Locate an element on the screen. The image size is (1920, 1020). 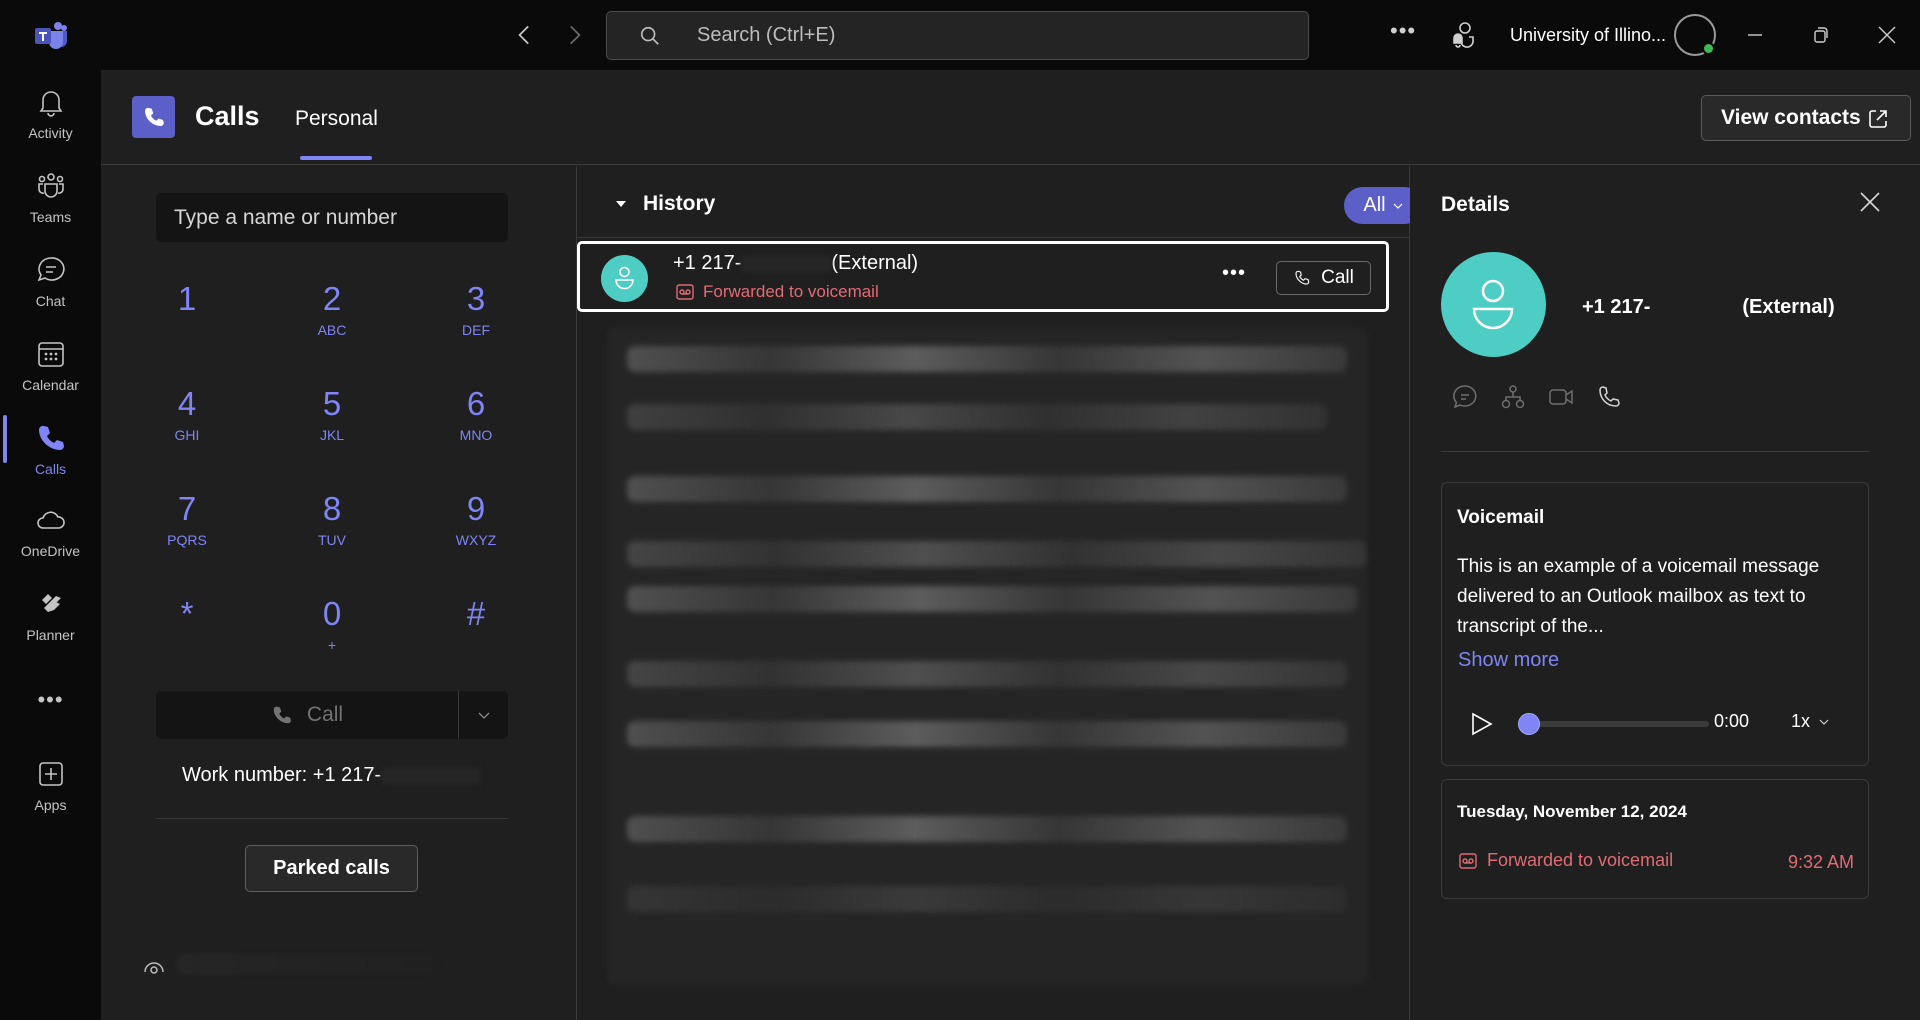
dial-key-9: 9 WXYZ is located at coordinates (476, 529).